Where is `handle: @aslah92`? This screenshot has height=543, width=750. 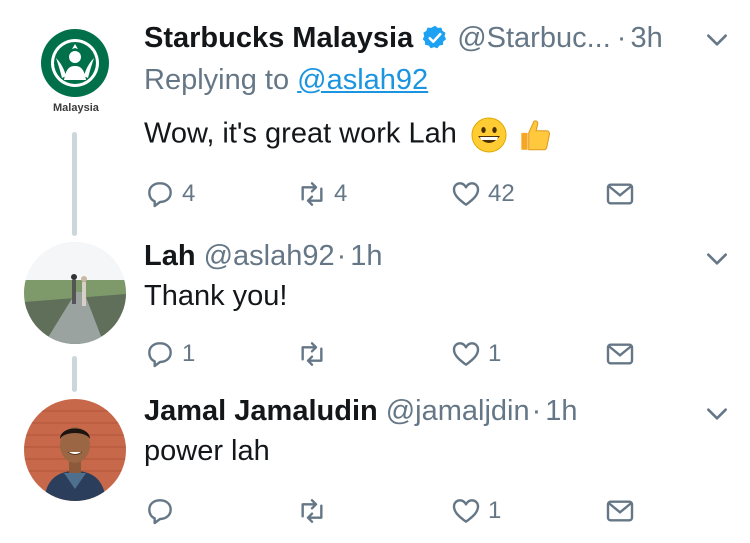 handle: @aslah92 is located at coordinates (269, 256).